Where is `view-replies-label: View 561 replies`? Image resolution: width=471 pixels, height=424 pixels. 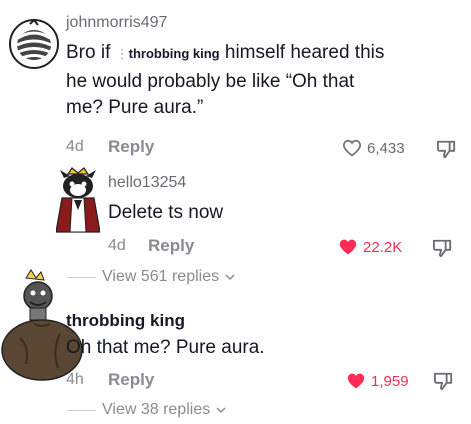 view-replies-label: View 561 replies is located at coordinates (161, 276).